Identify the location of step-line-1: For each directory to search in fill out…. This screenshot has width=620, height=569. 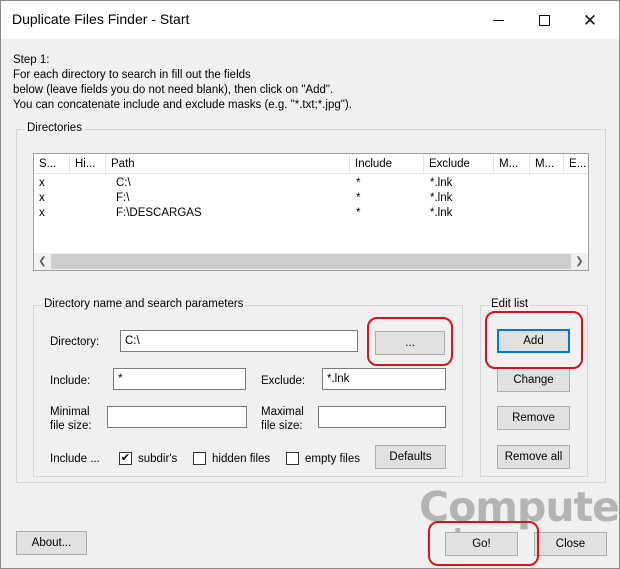
(132, 75).